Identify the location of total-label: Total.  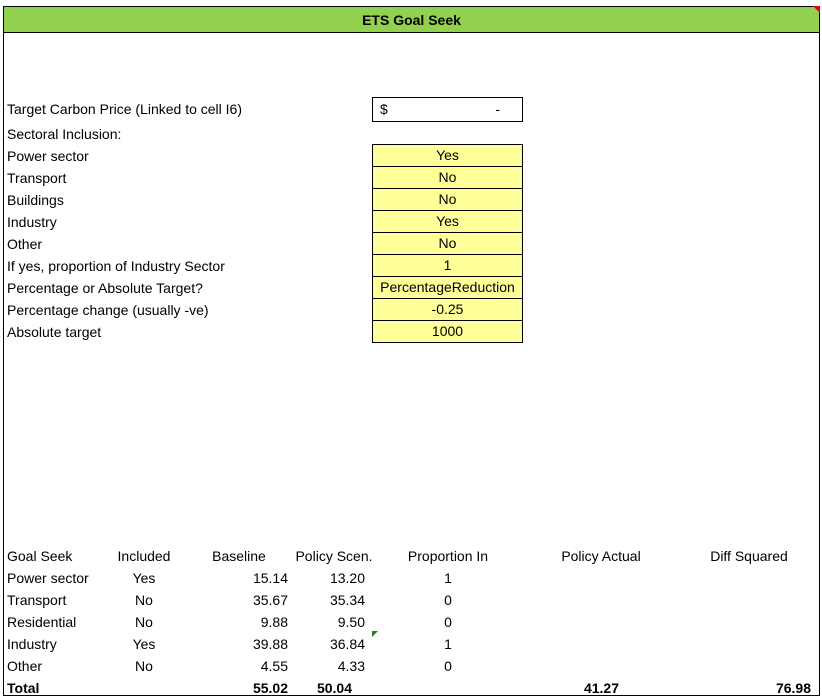
(23, 688).